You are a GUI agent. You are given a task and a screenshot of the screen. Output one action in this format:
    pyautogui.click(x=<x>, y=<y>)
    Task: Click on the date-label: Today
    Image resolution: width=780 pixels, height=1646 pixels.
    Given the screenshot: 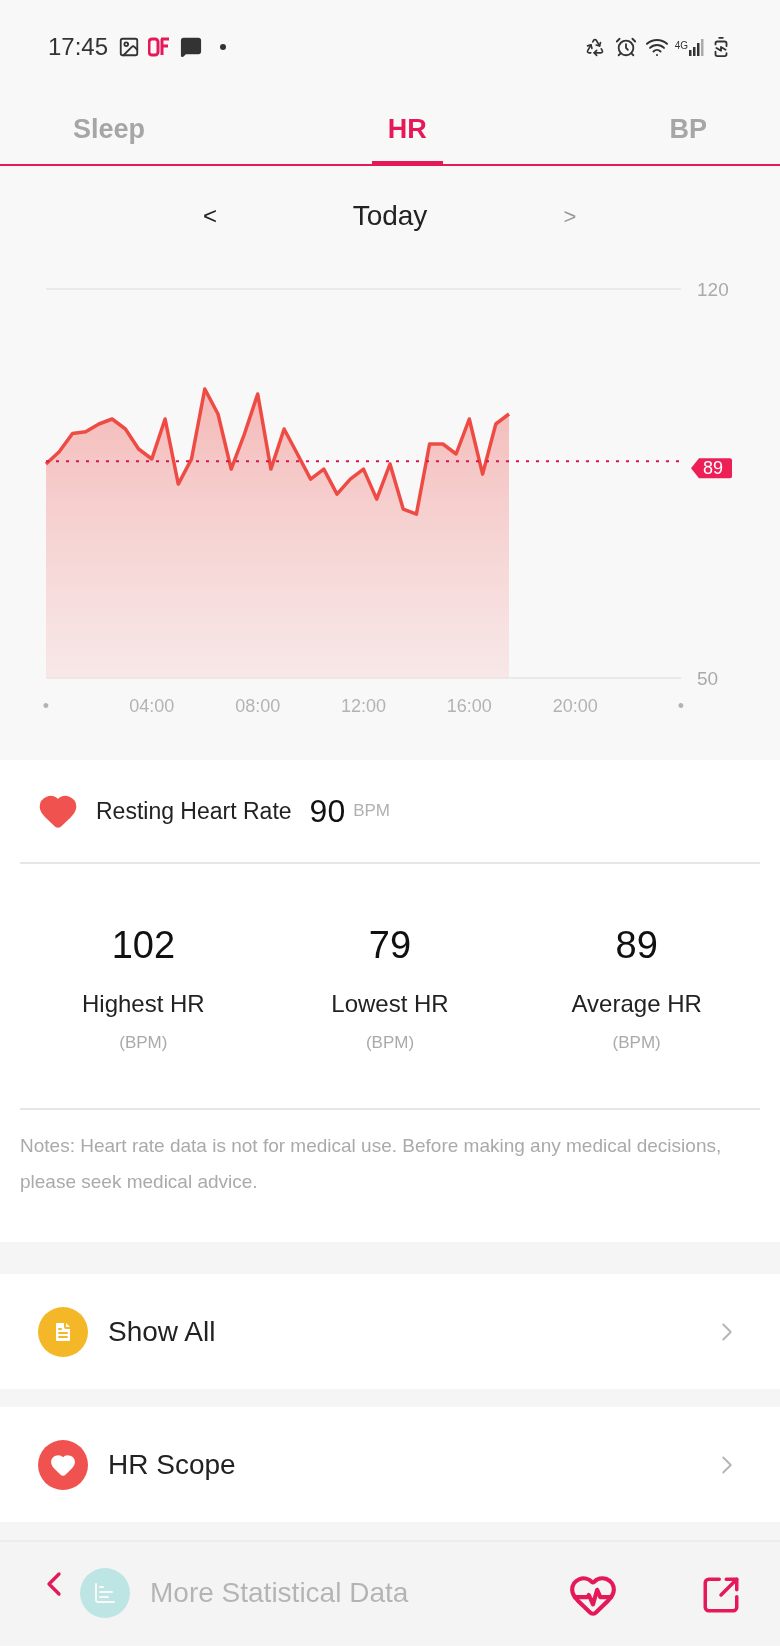 What is the action you would take?
    pyautogui.click(x=390, y=216)
    